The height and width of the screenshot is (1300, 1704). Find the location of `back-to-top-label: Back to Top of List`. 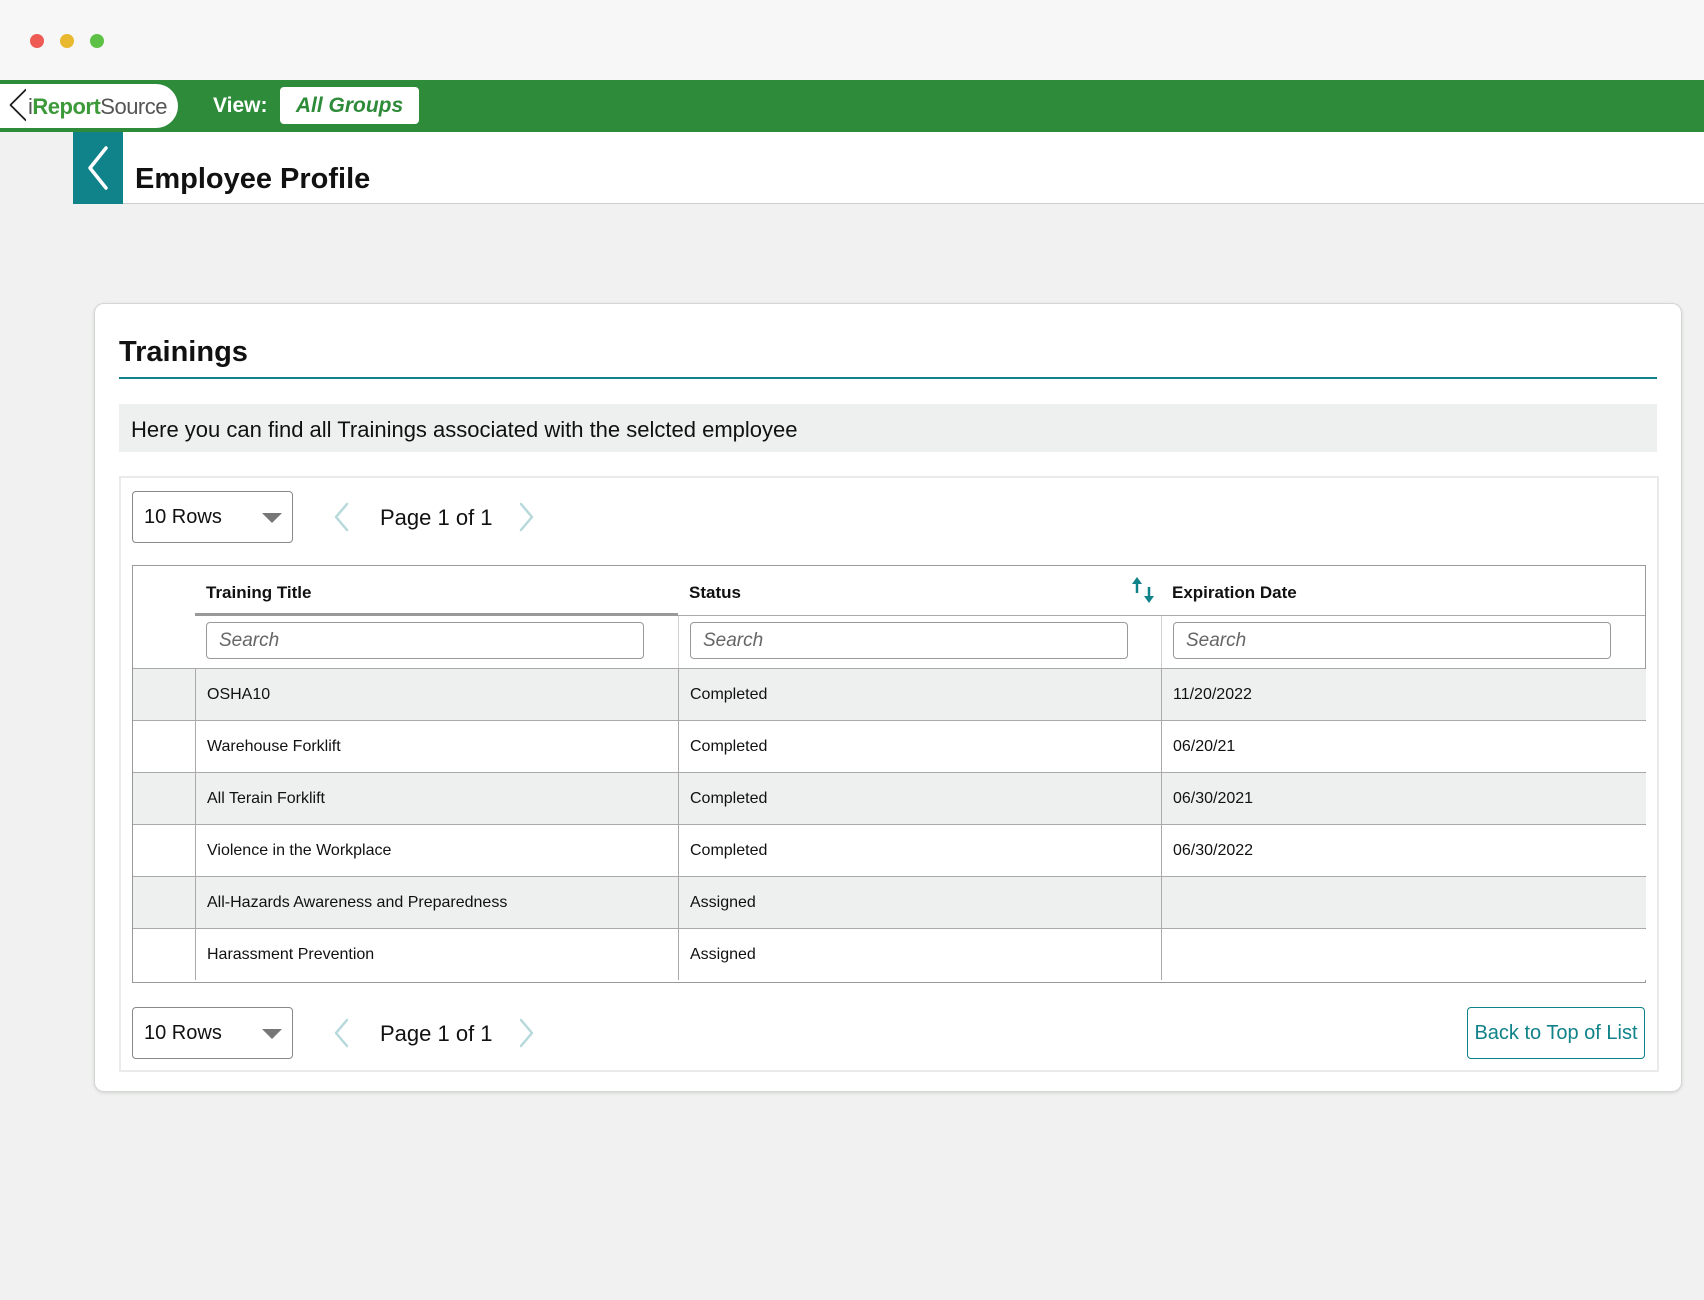

back-to-top-label: Back to Top of List is located at coordinates (1556, 1032).